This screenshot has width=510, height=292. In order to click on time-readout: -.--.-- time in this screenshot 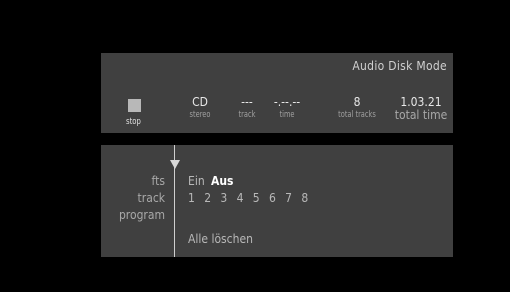, I will do `click(287, 108)`.